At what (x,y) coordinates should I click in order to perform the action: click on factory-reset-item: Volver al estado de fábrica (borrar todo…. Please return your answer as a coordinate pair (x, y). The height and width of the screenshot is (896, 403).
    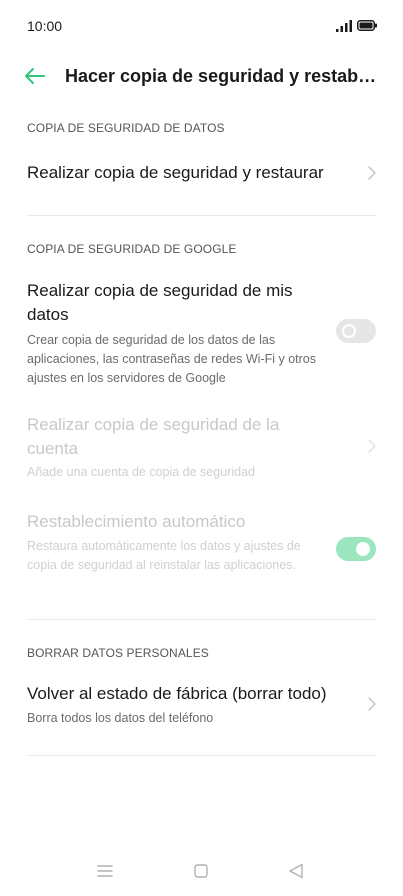
    Looking at the image, I should click on (201, 707).